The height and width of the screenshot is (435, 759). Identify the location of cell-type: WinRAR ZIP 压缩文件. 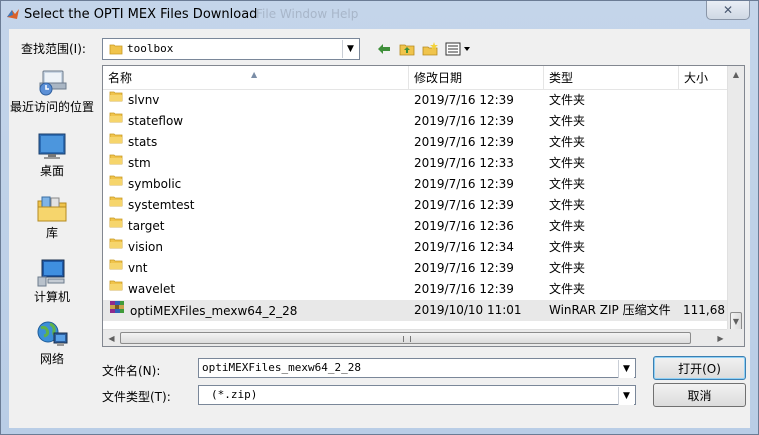
(610, 310).